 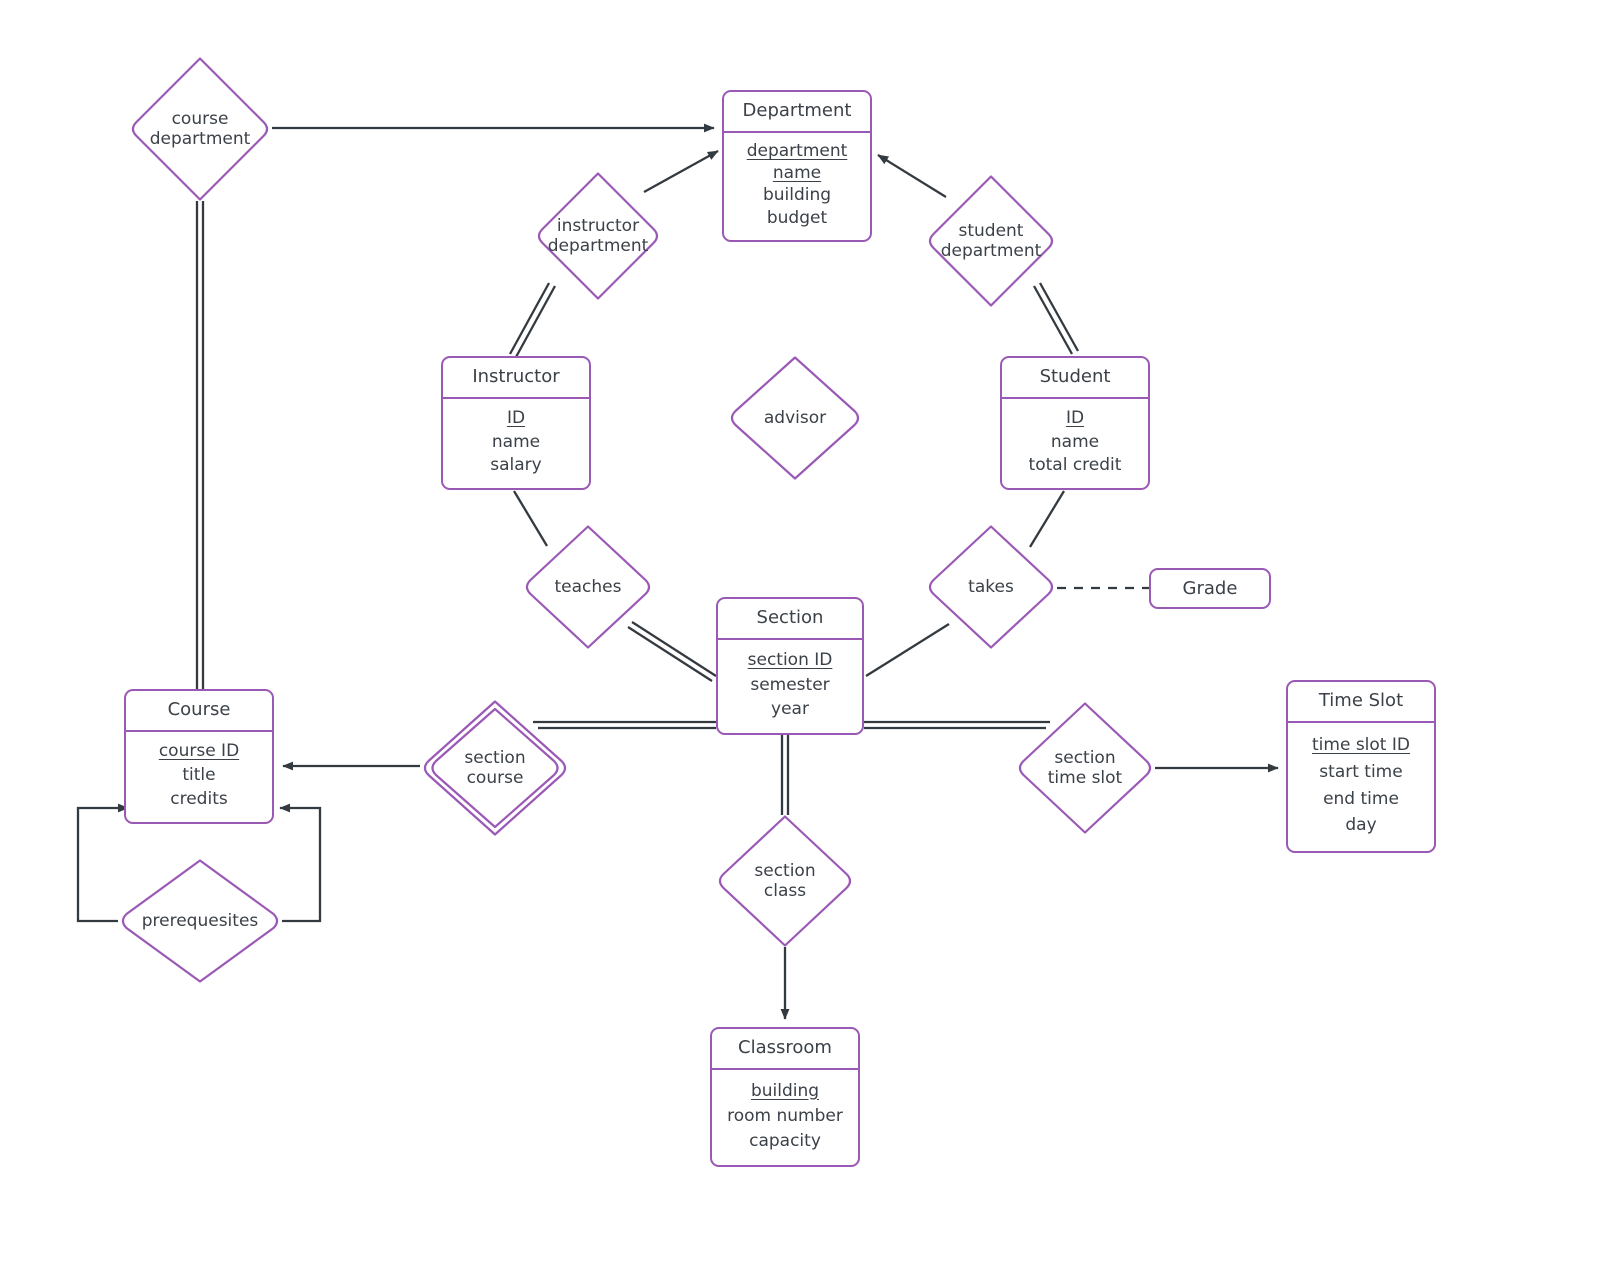 What do you see at coordinates (797, 162) in the screenshot?
I see `attribute-key-department-name: department name` at bounding box center [797, 162].